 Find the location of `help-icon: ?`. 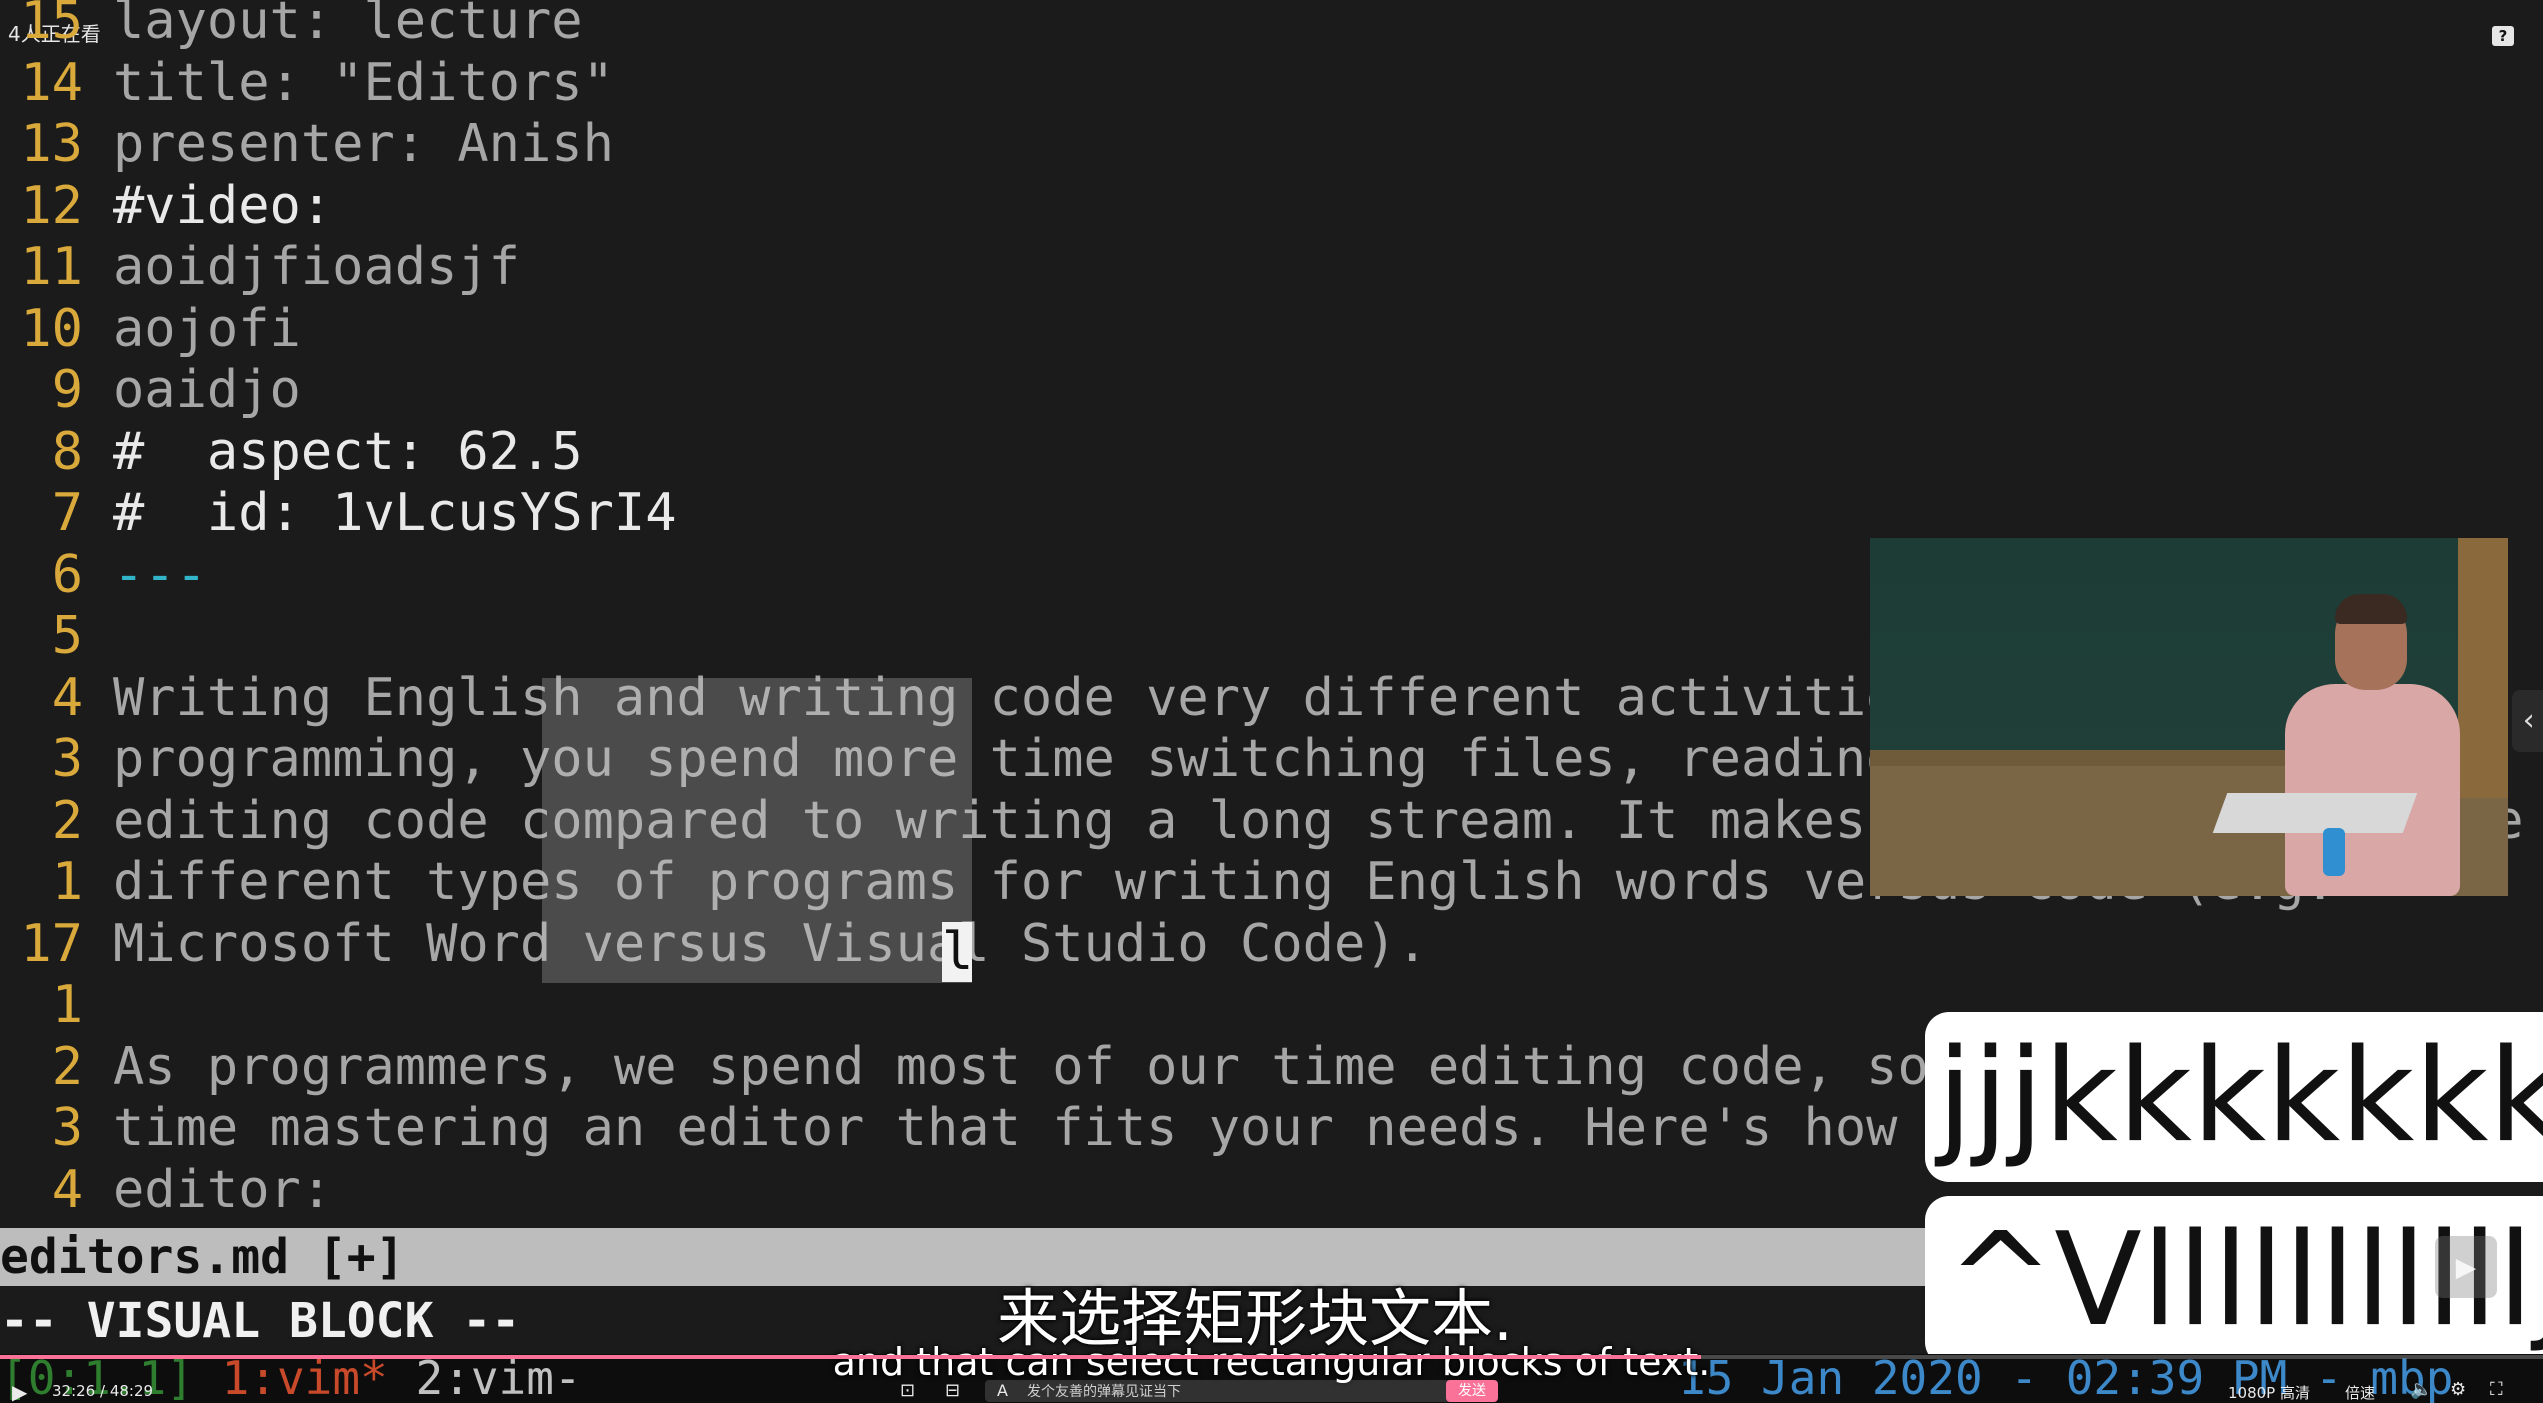

help-icon: ? is located at coordinates (2503, 36).